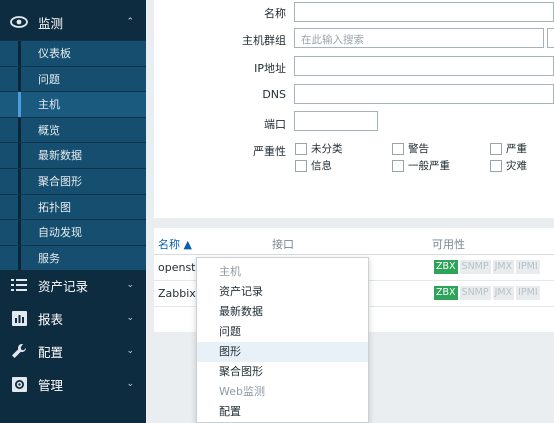 The height and width of the screenshot is (423, 554). I want to click on port-field, so click(336, 121).